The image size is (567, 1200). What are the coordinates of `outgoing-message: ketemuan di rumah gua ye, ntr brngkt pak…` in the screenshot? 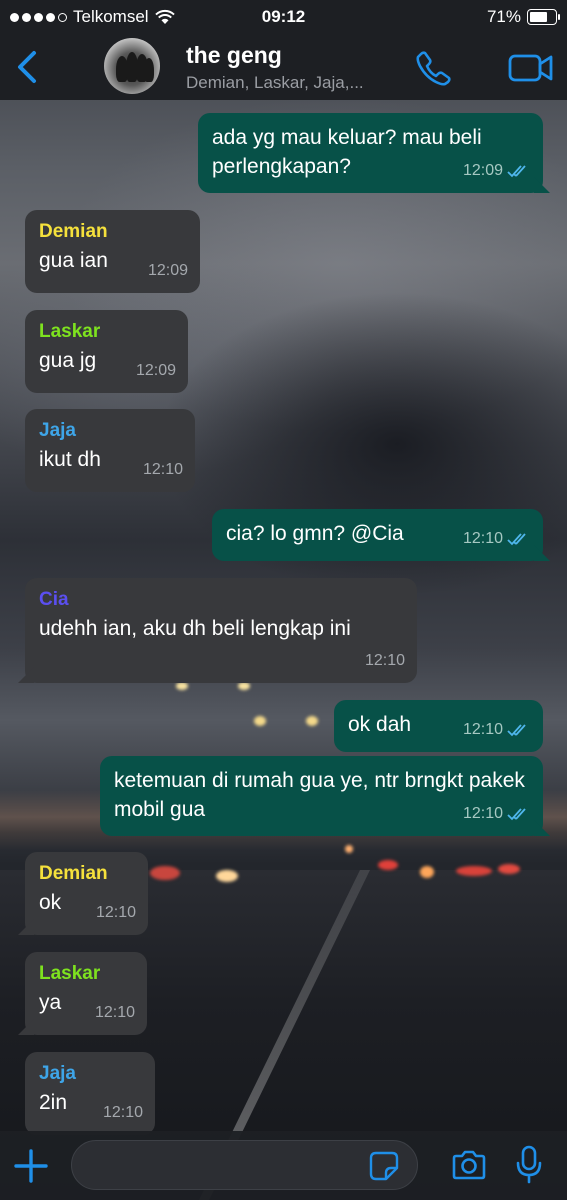 It's located at (325, 796).